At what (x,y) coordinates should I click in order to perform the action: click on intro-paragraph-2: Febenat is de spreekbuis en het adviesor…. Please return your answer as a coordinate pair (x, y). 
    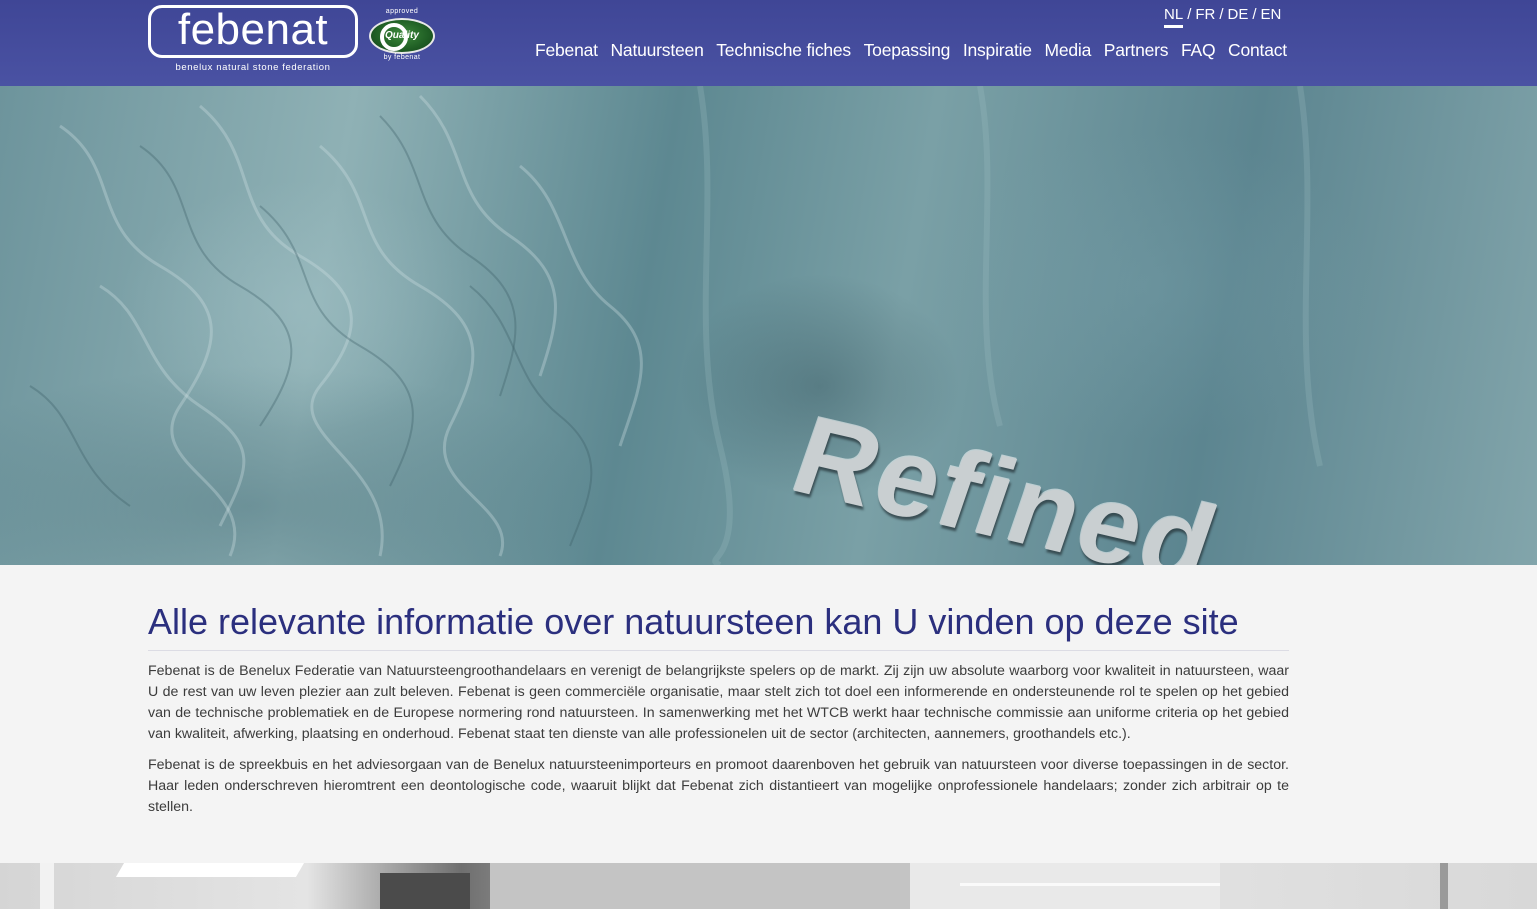
    Looking at the image, I should click on (718, 786).